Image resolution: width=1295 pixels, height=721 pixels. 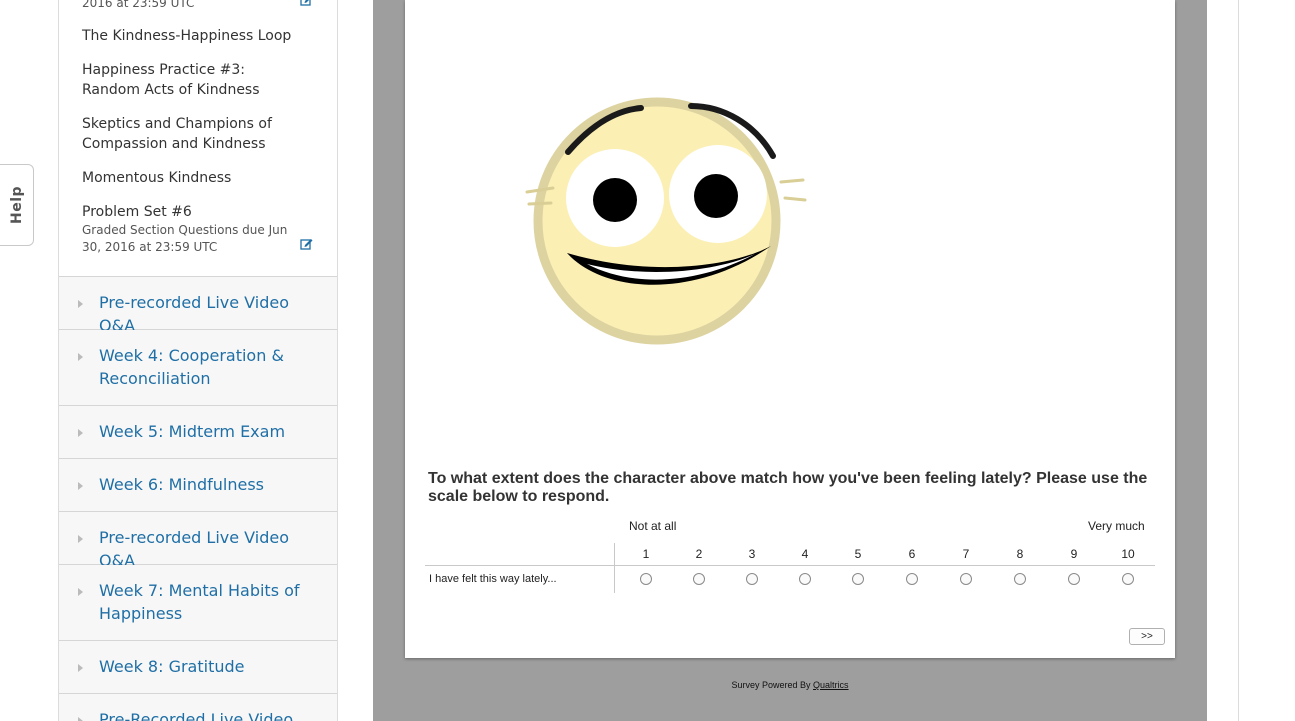 I want to click on scale-label-1: 1, so click(x=646, y=554).